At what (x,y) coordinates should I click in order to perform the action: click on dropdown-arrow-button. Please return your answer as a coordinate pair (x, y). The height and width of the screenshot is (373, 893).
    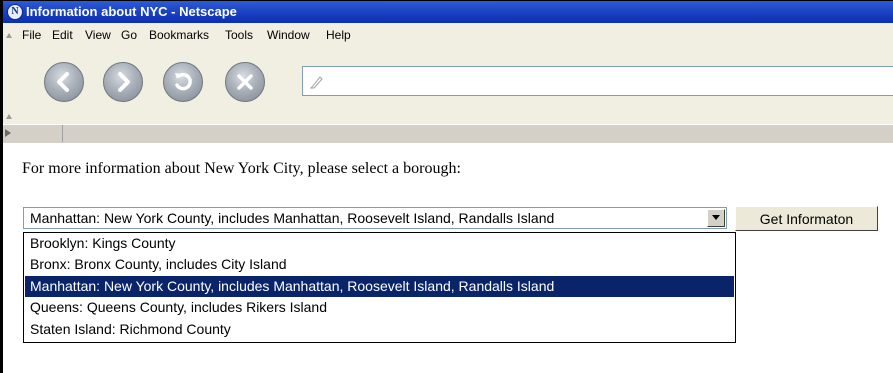
    Looking at the image, I should click on (716, 218).